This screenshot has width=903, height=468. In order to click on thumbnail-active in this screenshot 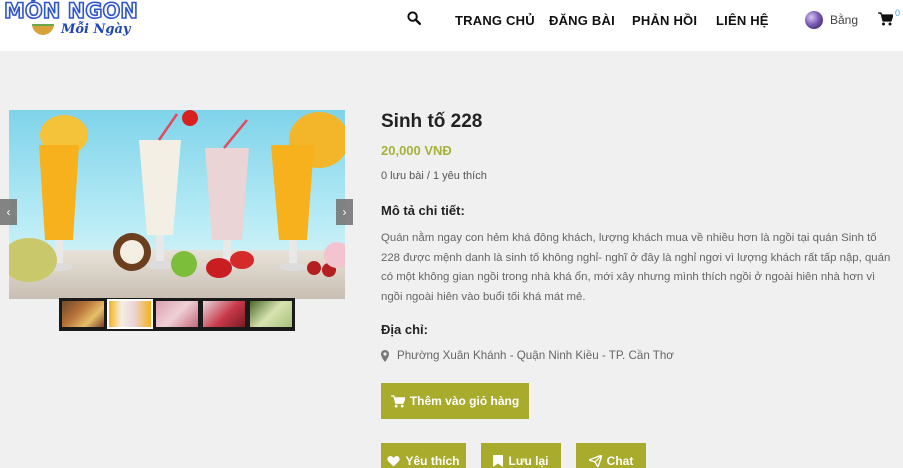, I will do `click(130, 314)`.